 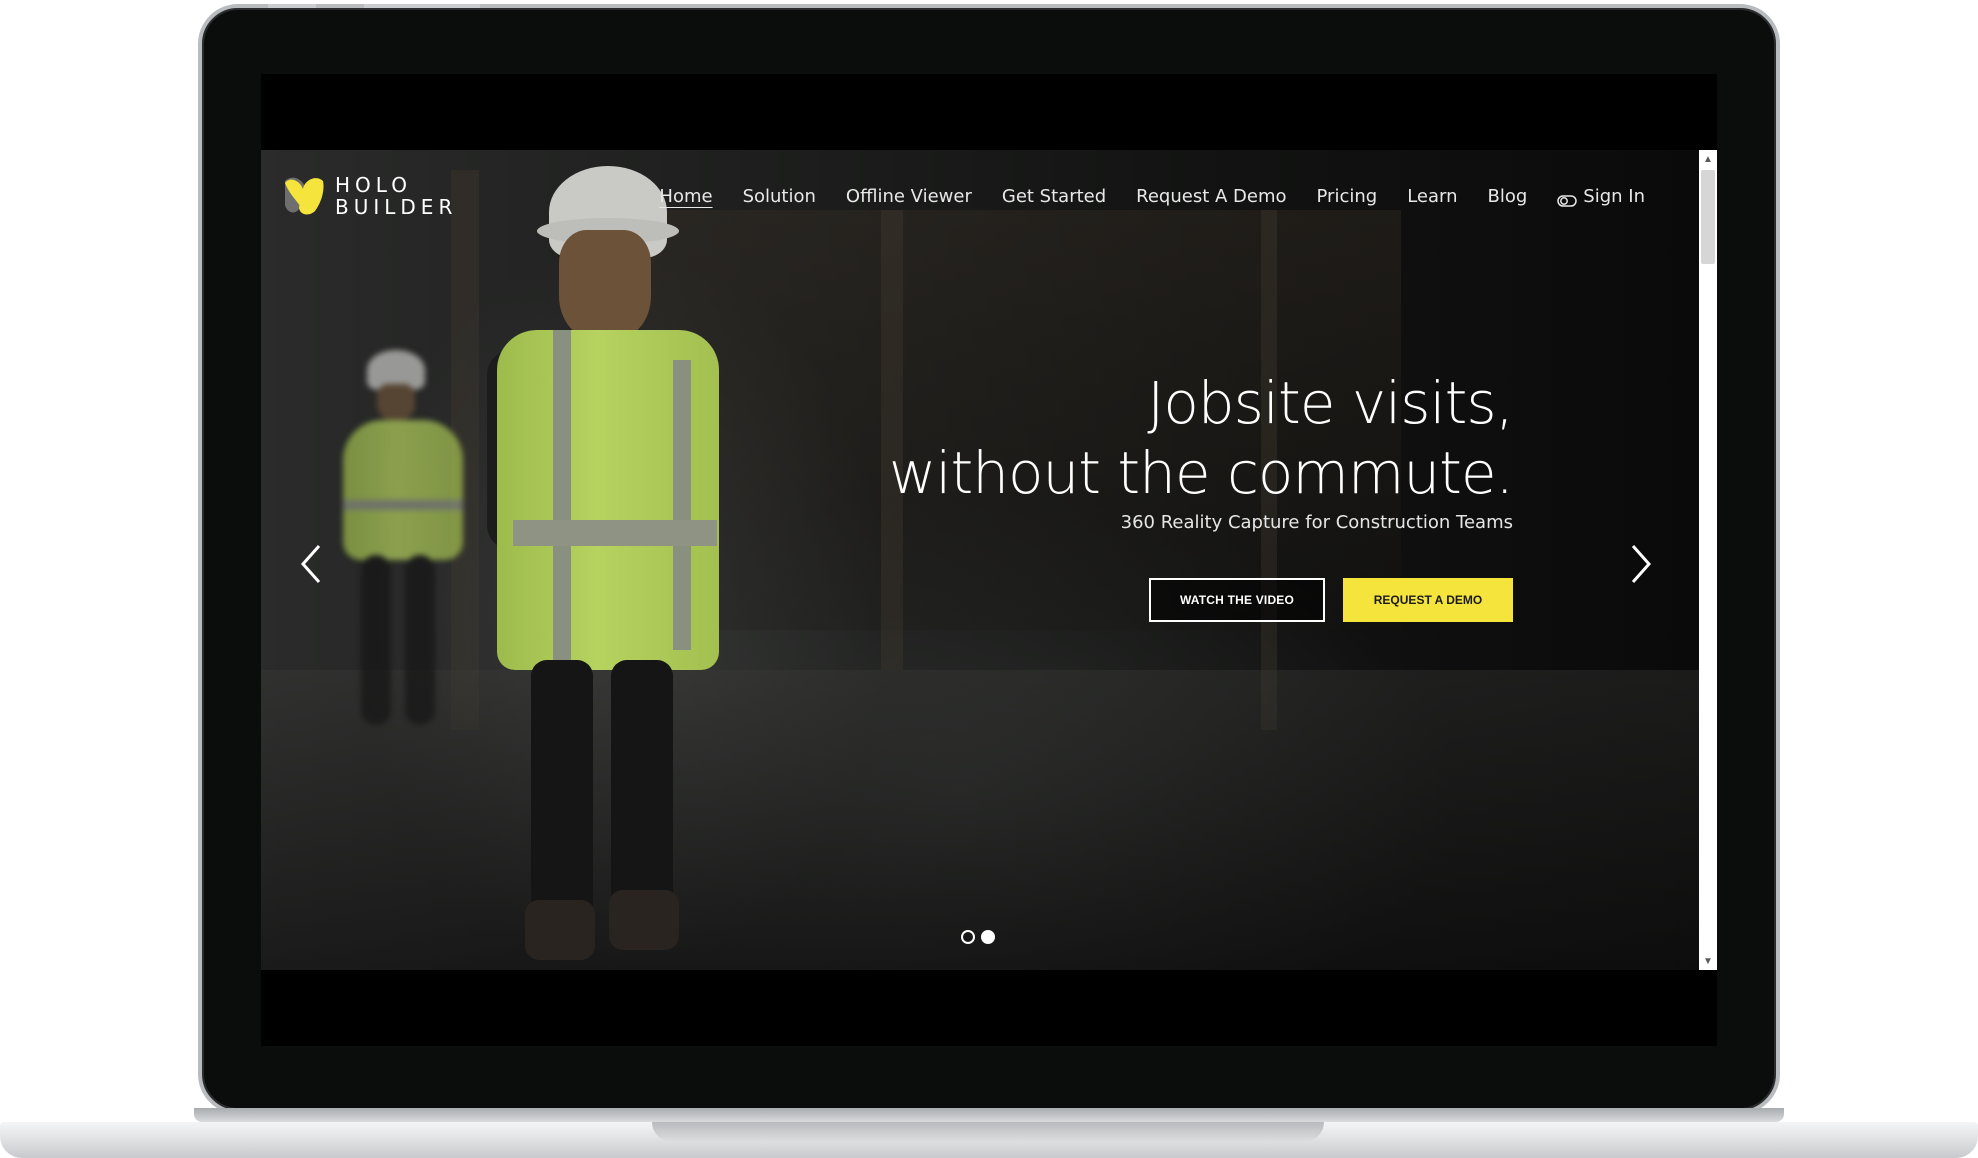 What do you see at coordinates (989, 1115) in the screenshot?
I see `laptop-hinge` at bounding box center [989, 1115].